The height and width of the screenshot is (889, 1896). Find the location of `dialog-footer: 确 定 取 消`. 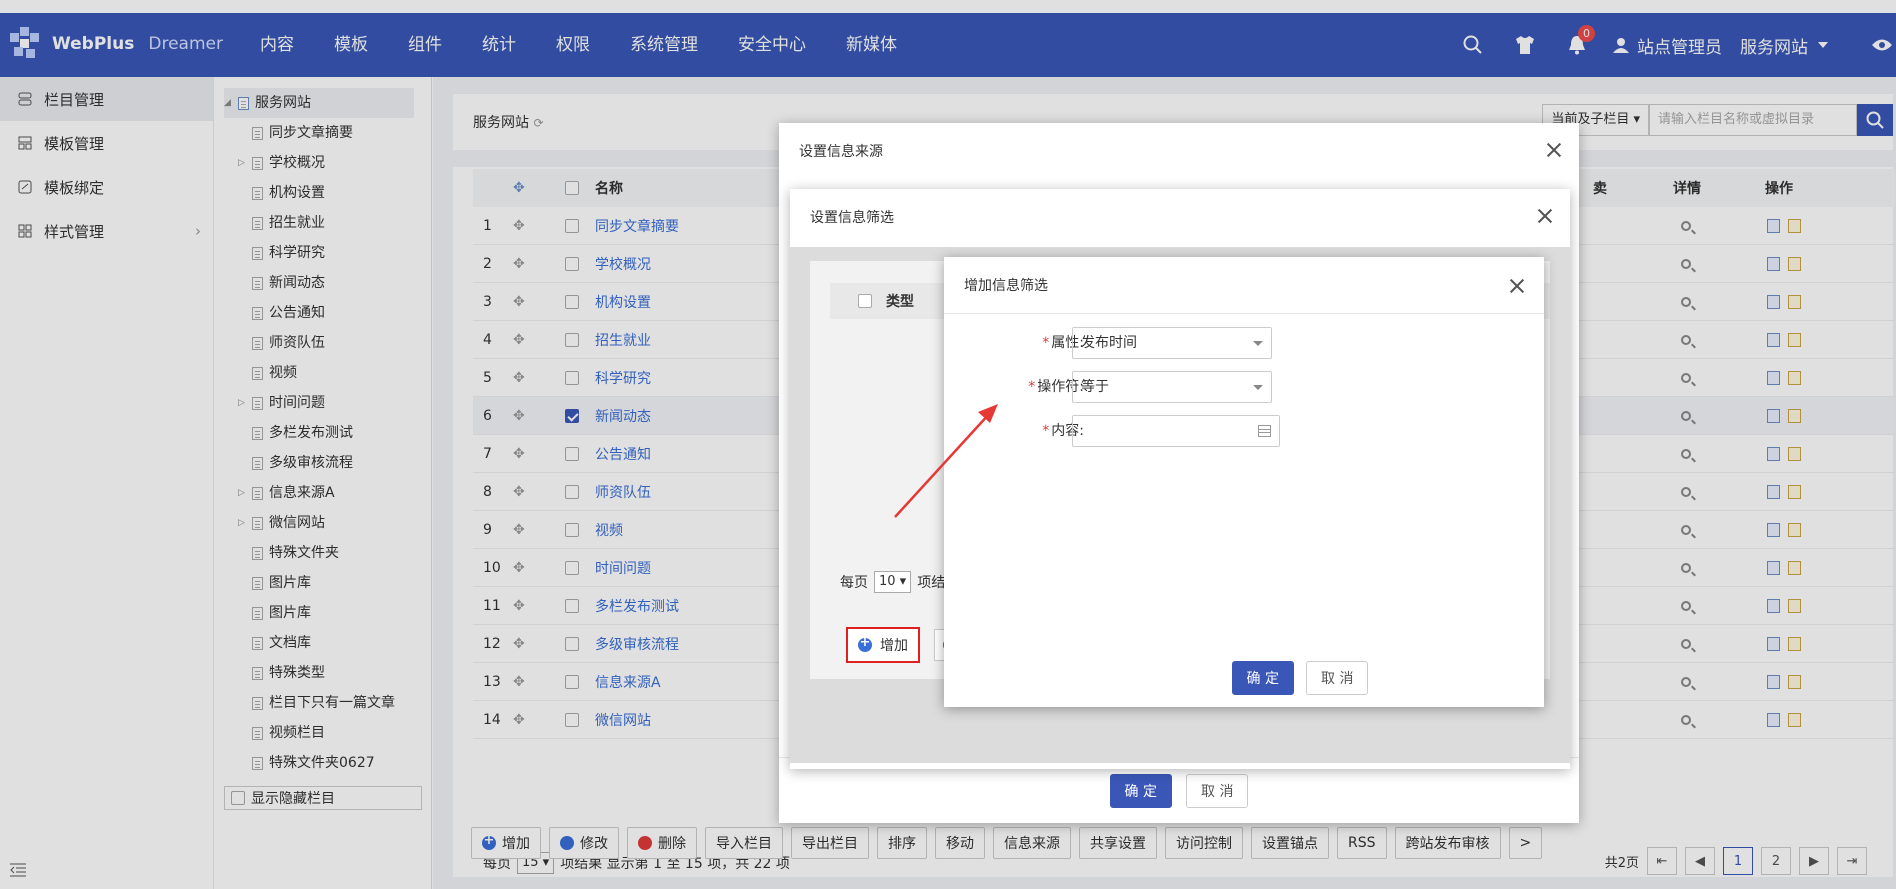

dialog-footer: 确 定 取 消 is located at coordinates (1244, 678).